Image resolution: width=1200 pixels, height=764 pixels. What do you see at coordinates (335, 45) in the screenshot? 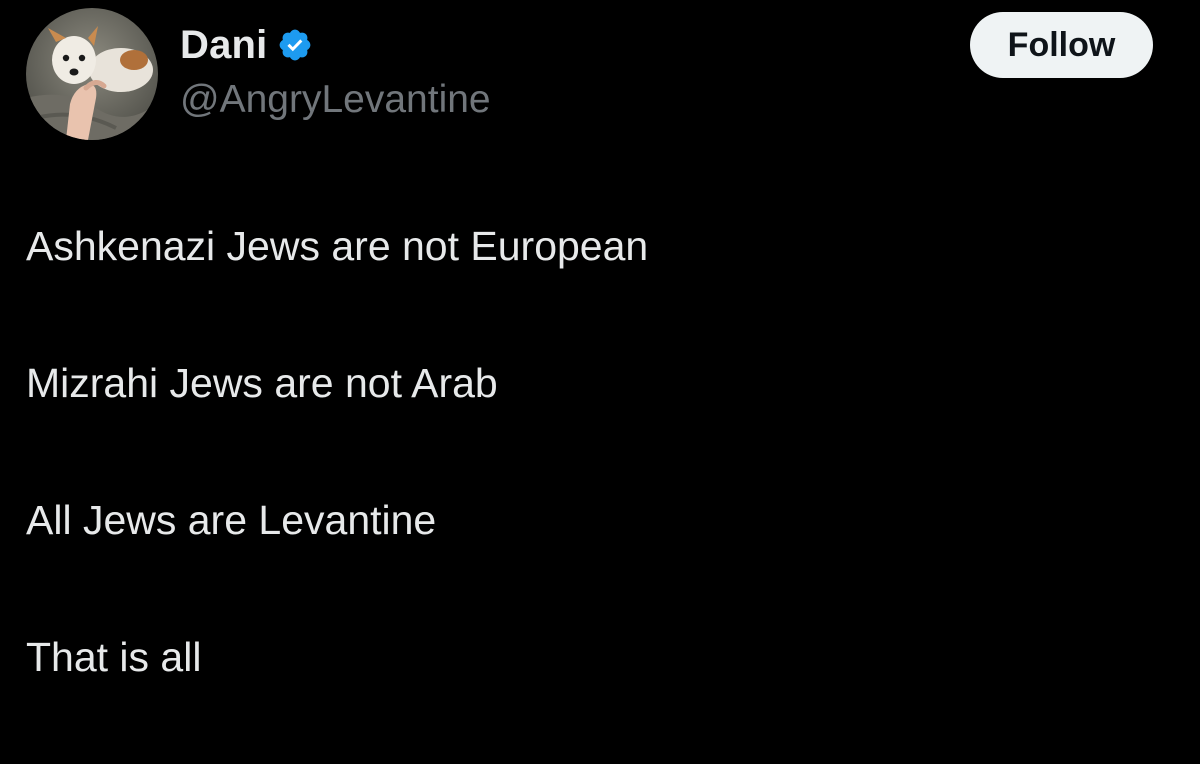
I see `name-row: Dani` at bounding box center [335, 45].